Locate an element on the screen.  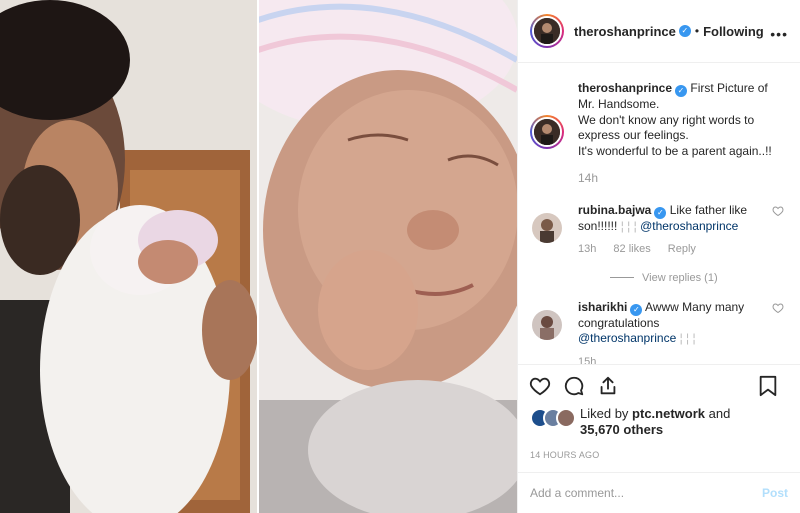
likes-conj: and is located at coordinates (719, 413).